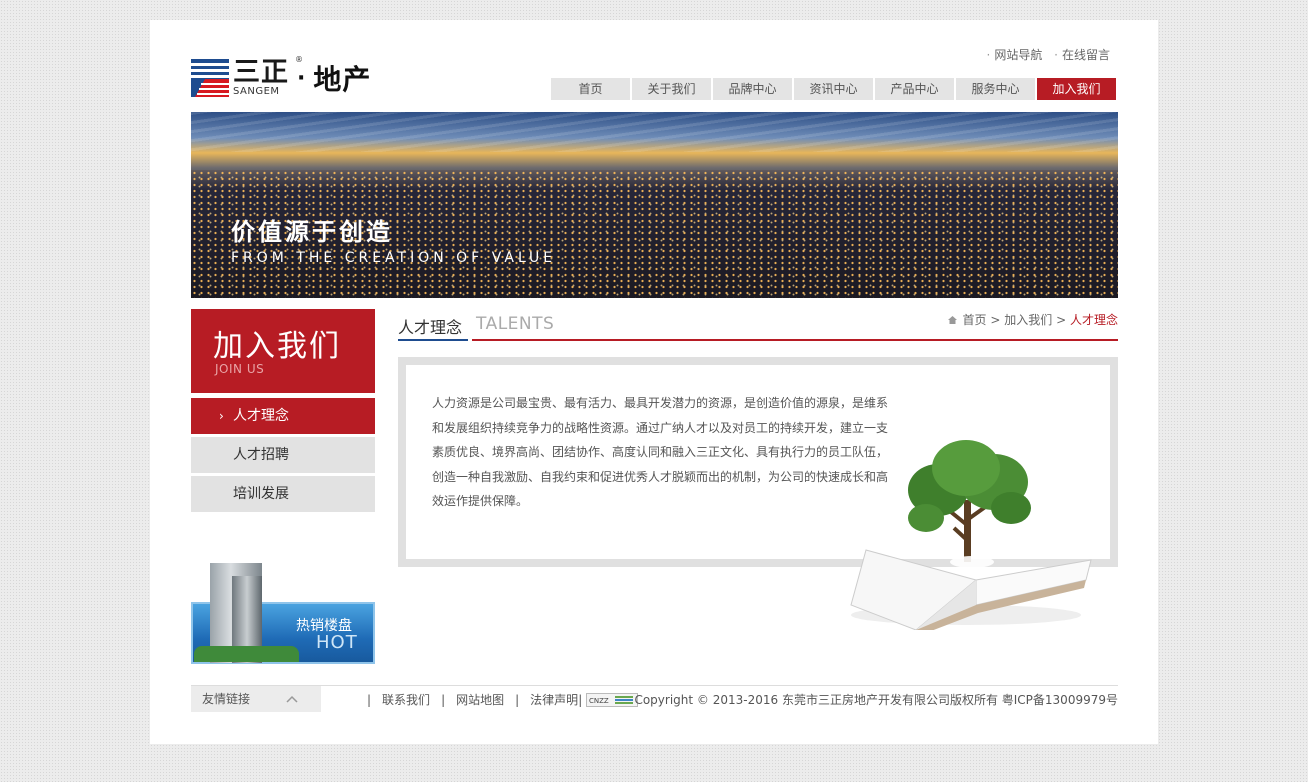 The image size is (1308, 782). I want to click on sidebar-subtitle: JOIN US, so click(240, 369).